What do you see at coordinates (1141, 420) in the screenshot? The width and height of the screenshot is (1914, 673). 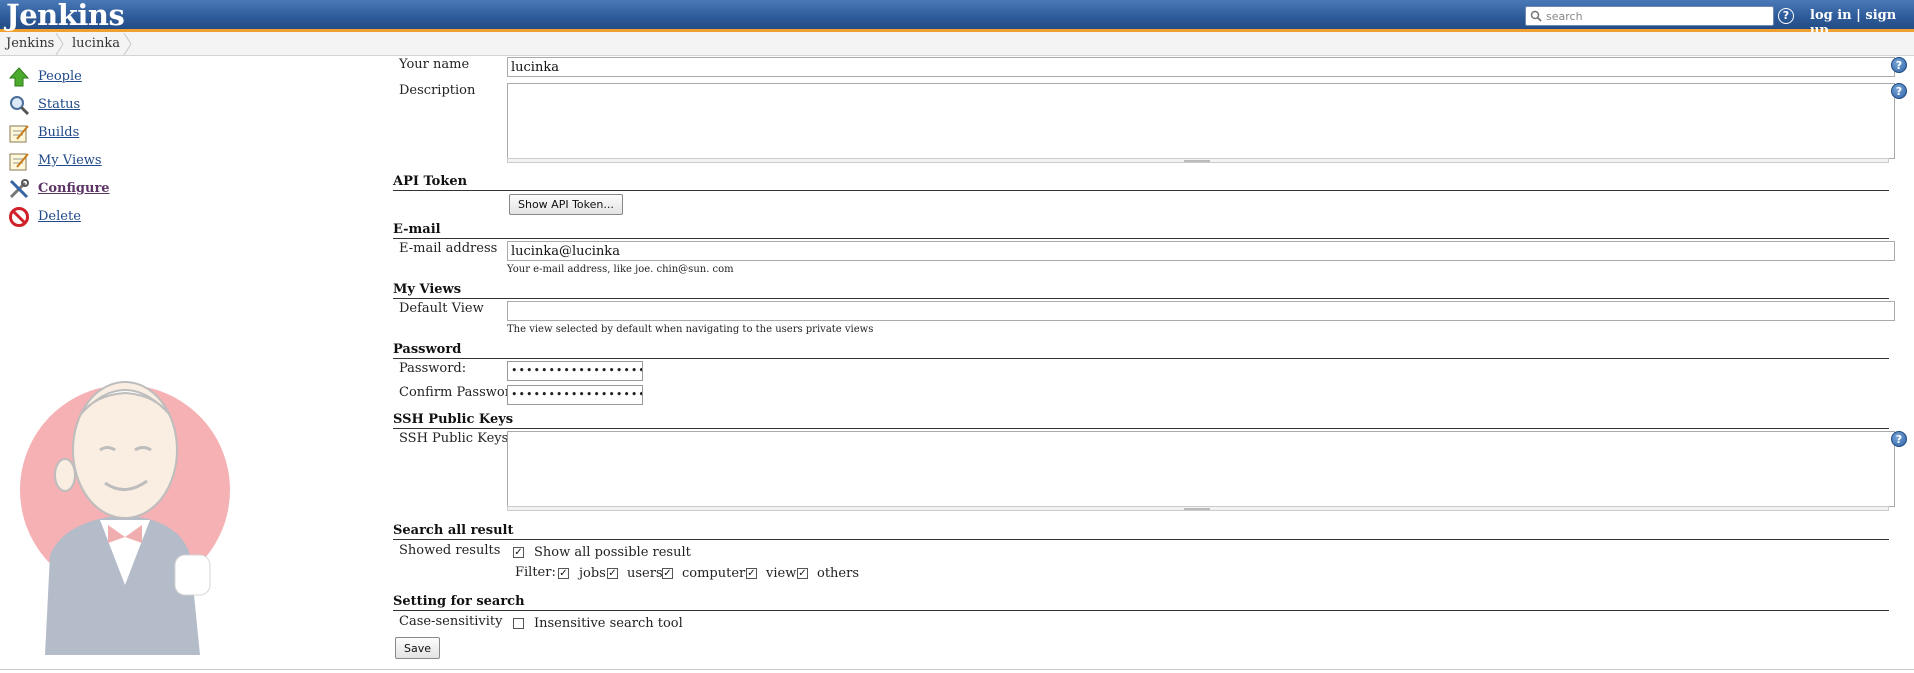 I see `ssh-keys-section-title: SSH Public Keys` at bounding box center [1141, 420].